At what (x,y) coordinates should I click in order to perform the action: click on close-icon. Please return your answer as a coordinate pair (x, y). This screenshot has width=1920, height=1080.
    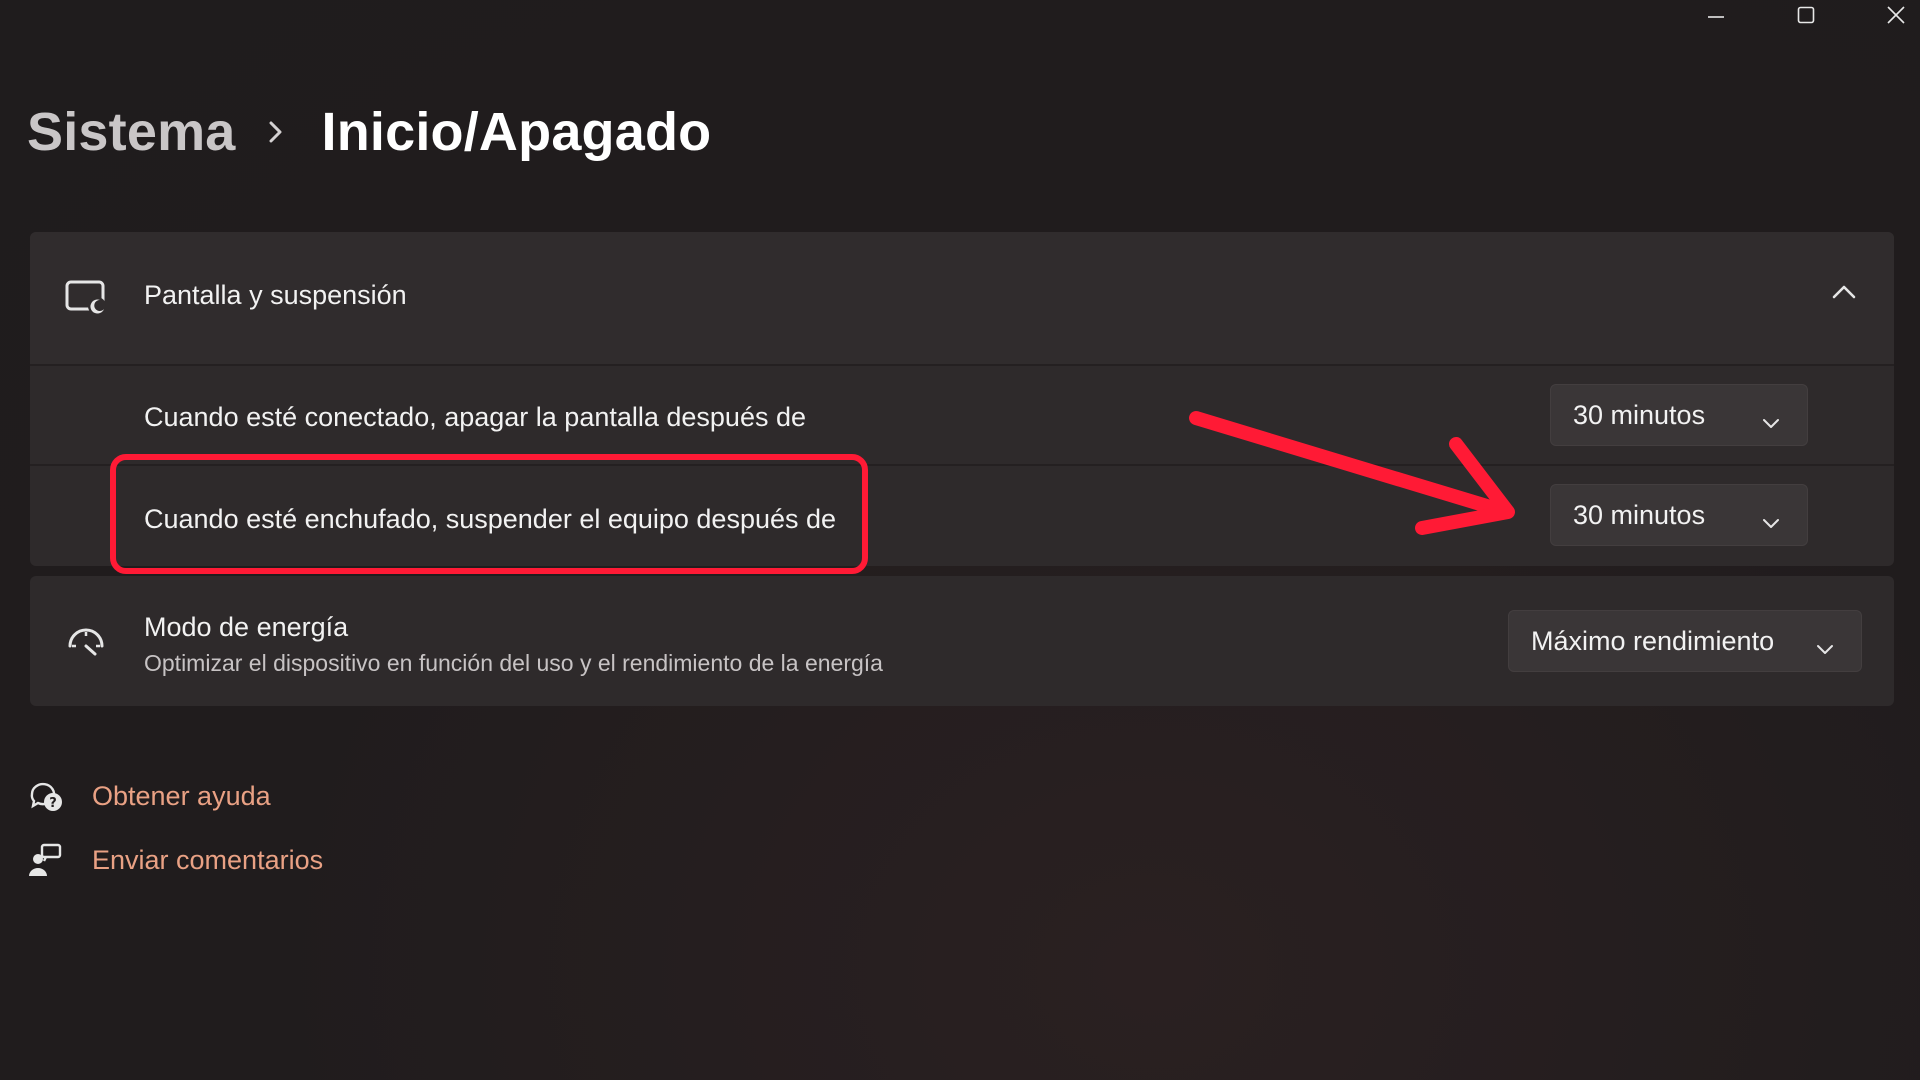
    Looking at the image, I should click on (1896, 15).